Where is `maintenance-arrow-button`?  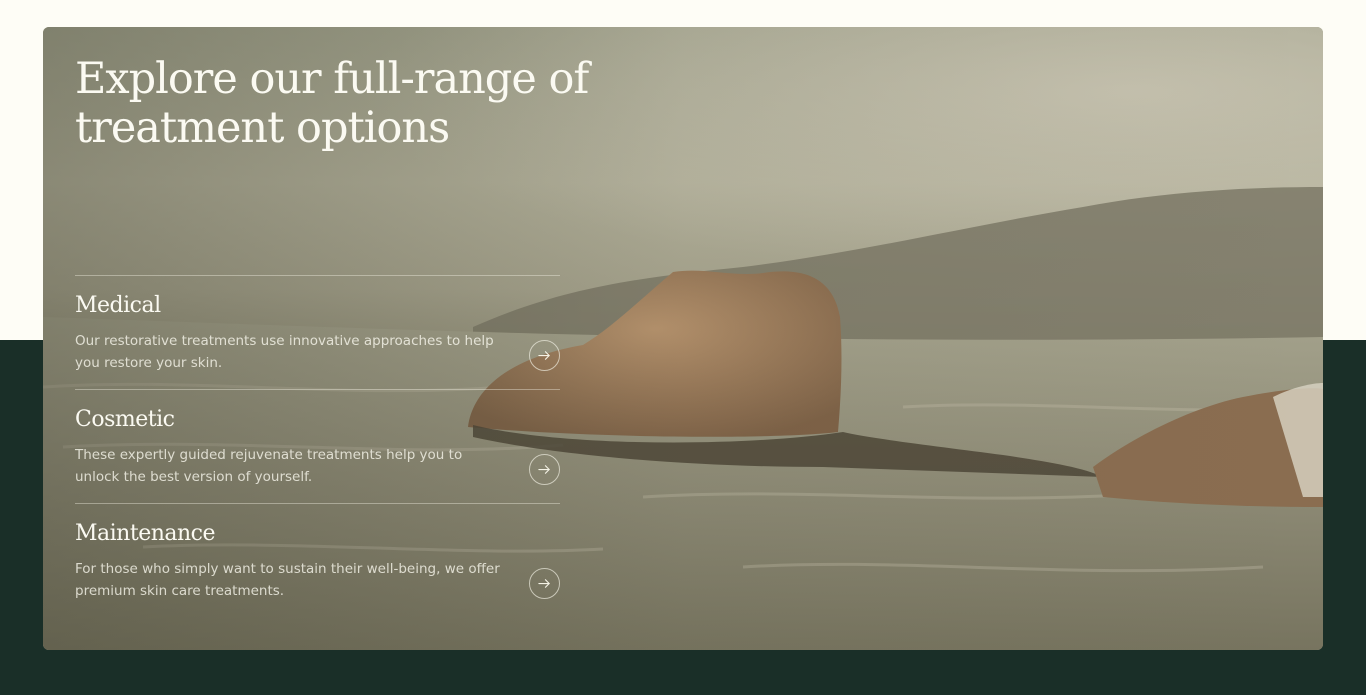 maintenance-arrow-button is located at coordinates (544, 583).